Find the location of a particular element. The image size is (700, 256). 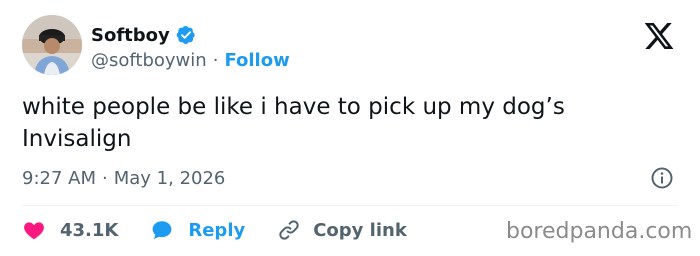

copy-link-label: Copy link is located at coordinates (360, 230).